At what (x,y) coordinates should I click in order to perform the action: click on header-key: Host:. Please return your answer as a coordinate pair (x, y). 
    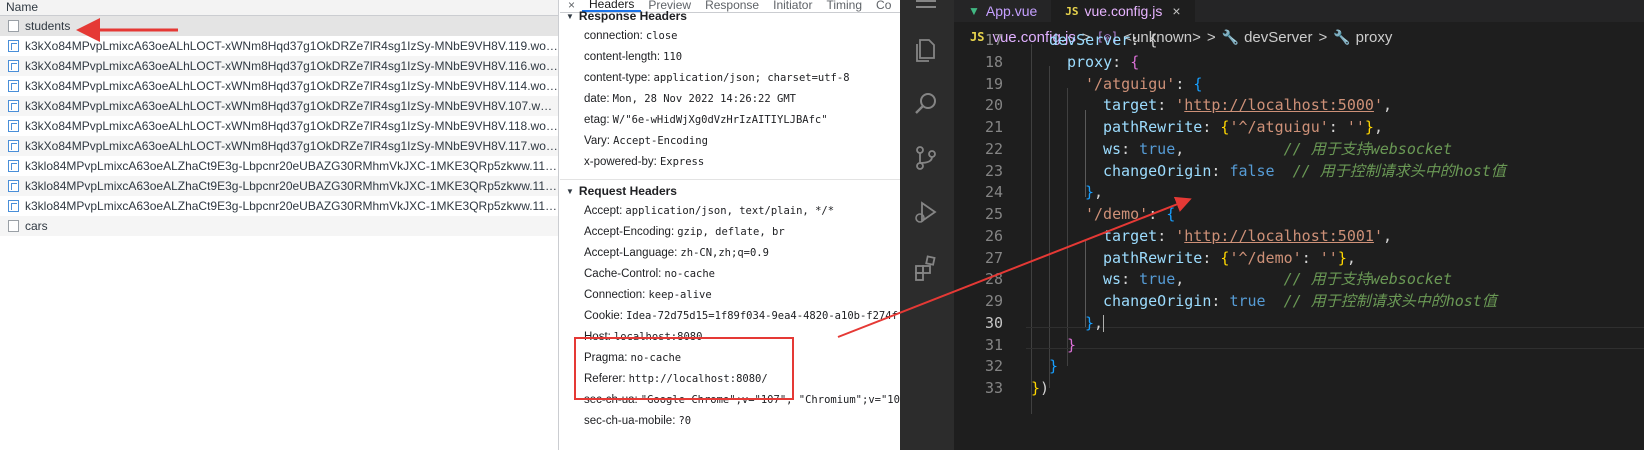
    Looking at the image, I should click on (597, 337).